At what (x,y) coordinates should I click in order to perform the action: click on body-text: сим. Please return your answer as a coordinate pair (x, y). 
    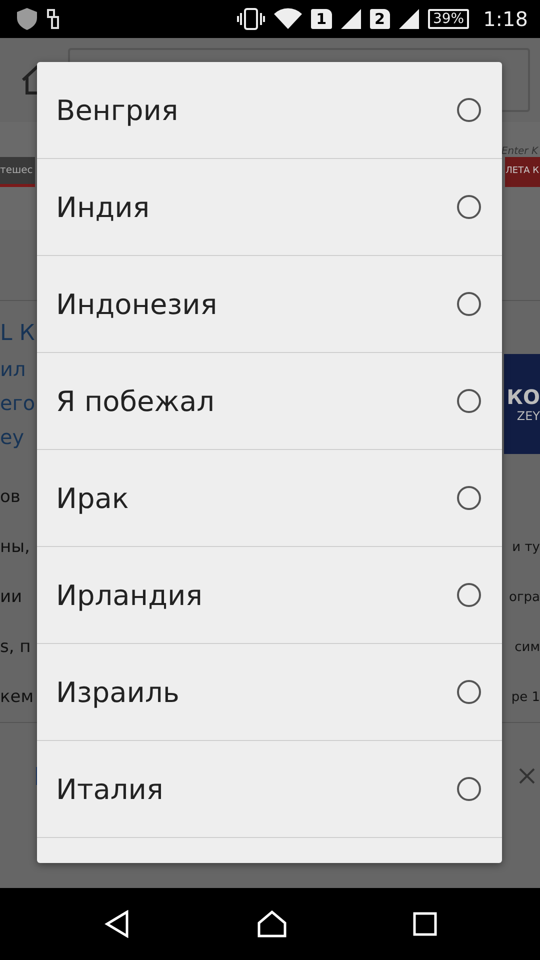
    Looking at the image, I should click on (527, 647).